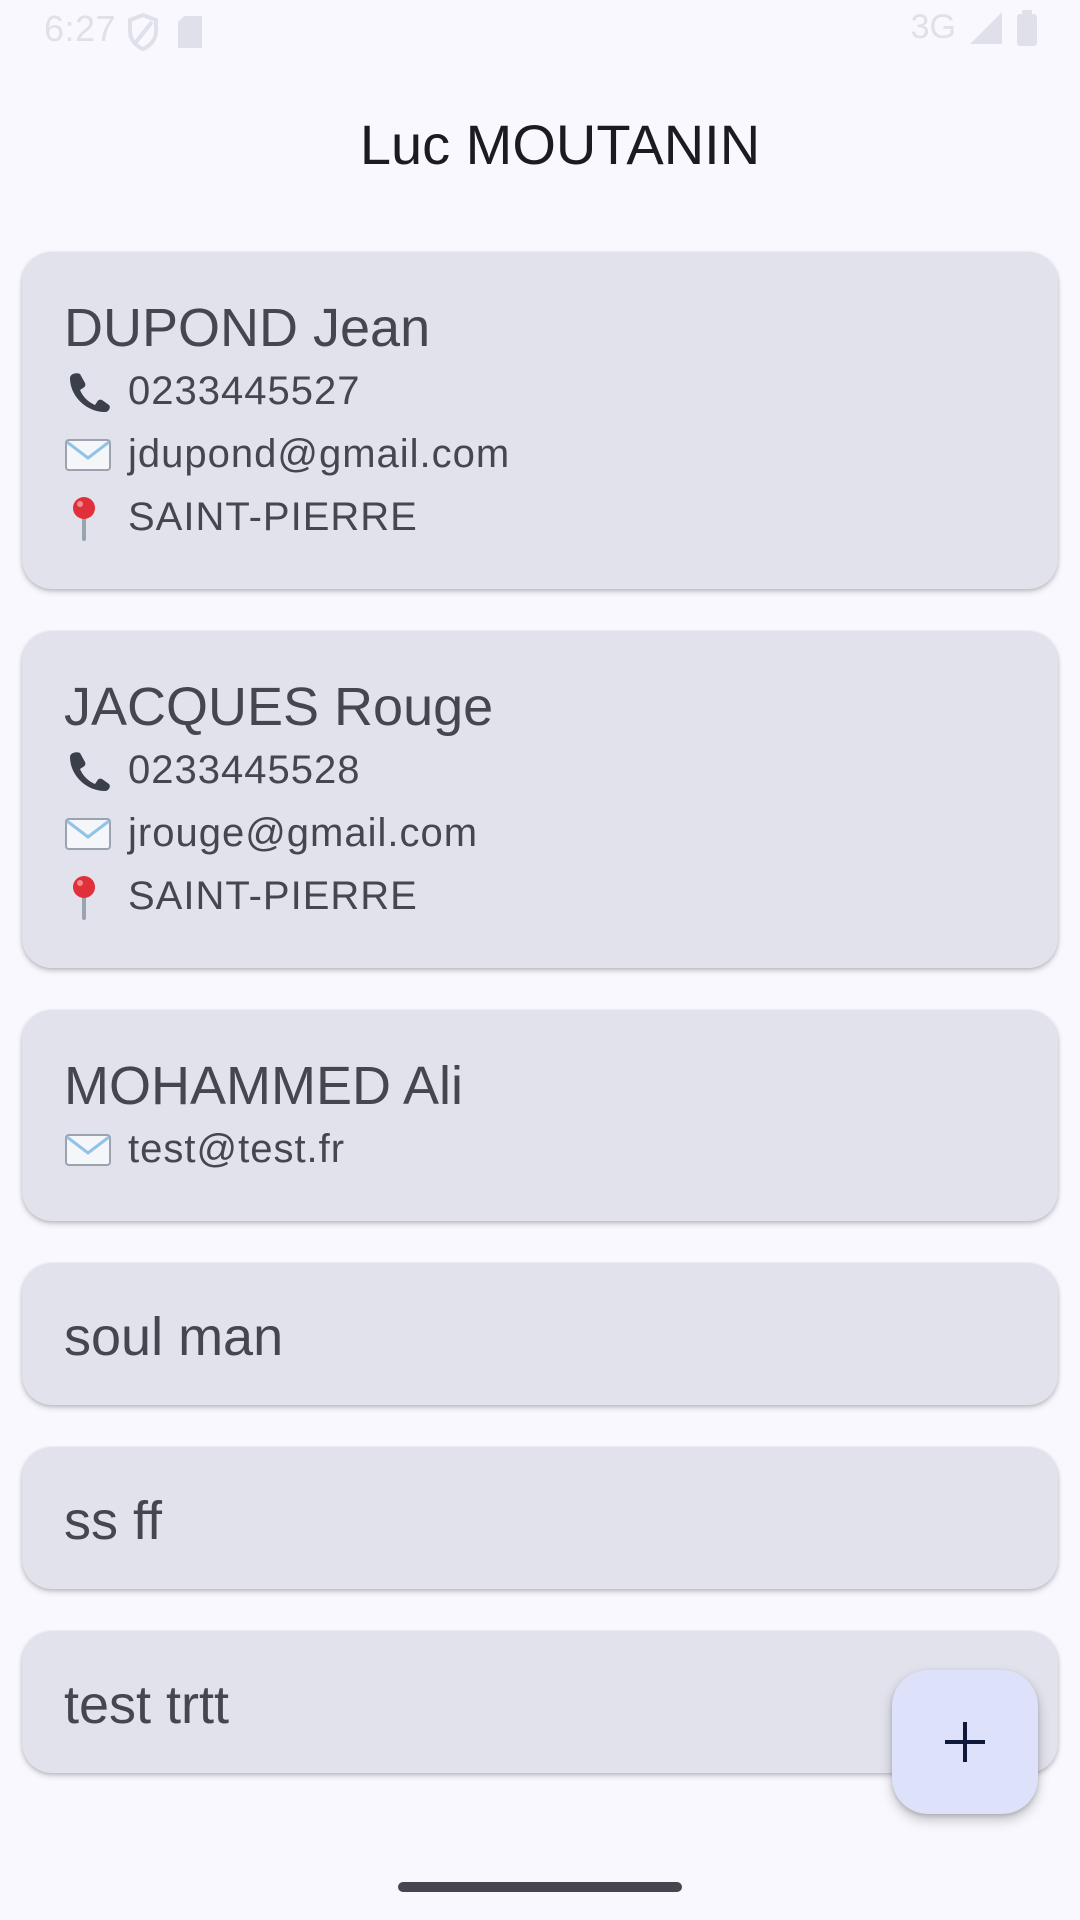 The height and width of the screenshot is (1920, 1080). What do you see at coordinates (237, 1149) in the screenshot?
I see `contact-email: test@test.fr` at bounding box center [237, 1149].